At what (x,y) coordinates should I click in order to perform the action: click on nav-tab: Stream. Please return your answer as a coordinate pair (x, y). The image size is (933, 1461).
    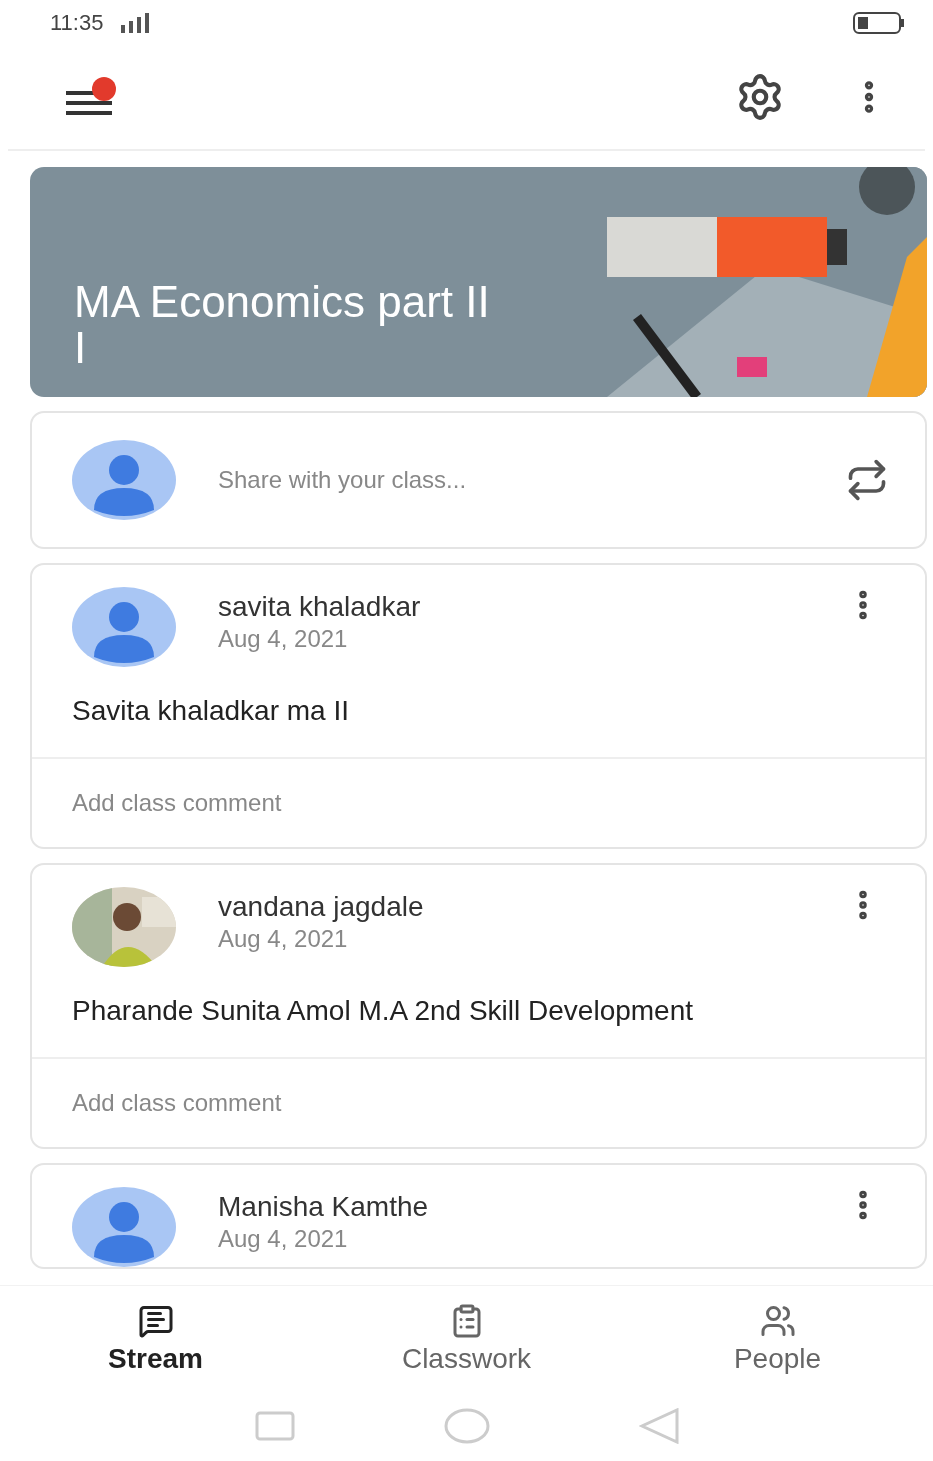
    Looking at the image, I should click on (155, 1338).